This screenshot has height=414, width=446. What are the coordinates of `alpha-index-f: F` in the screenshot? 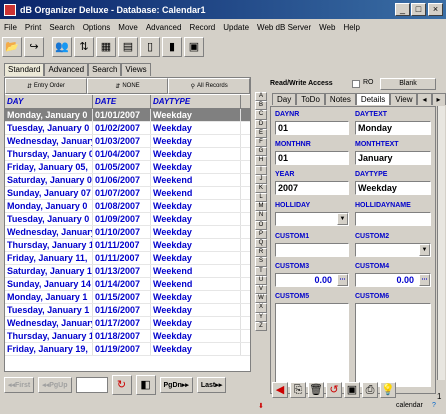 It's located at (261, 142).